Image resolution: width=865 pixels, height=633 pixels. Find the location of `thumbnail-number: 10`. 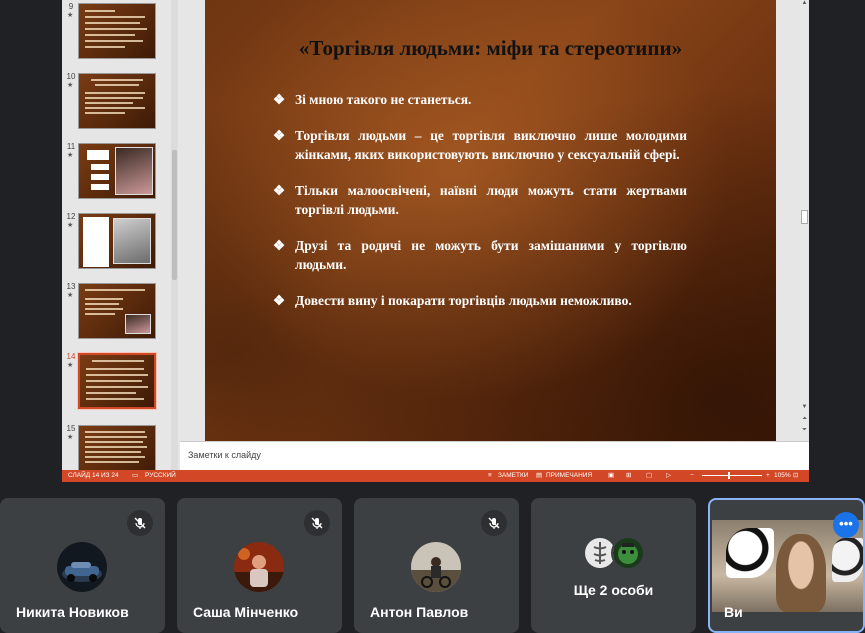

thumbnail-number: 10 is located at coordinates (71, 76).